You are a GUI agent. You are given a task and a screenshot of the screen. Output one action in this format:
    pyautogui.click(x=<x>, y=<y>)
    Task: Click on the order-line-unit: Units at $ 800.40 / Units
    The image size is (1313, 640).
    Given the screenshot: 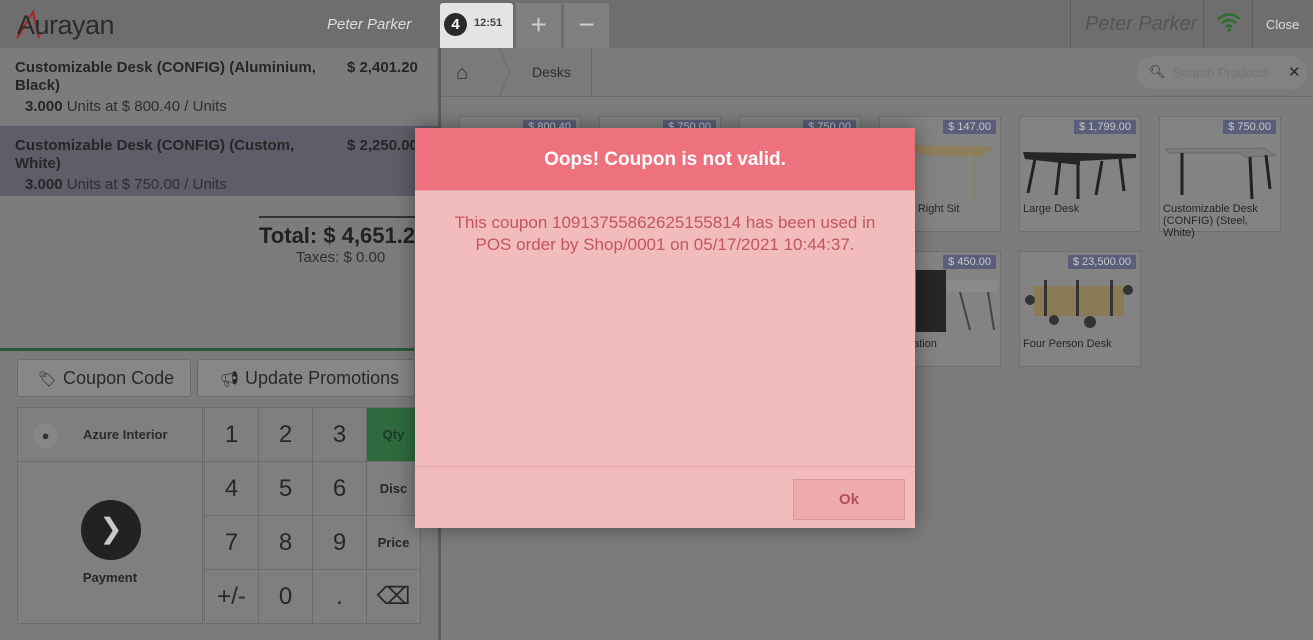 What is the action you would take?
    pyautogui.click(x=146, y=106)
    